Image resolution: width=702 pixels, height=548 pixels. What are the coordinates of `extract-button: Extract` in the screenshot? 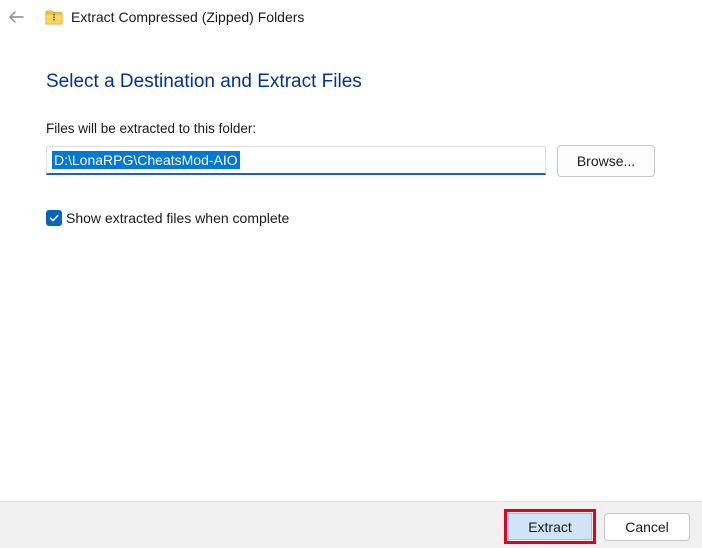 It's located at (550, 526).